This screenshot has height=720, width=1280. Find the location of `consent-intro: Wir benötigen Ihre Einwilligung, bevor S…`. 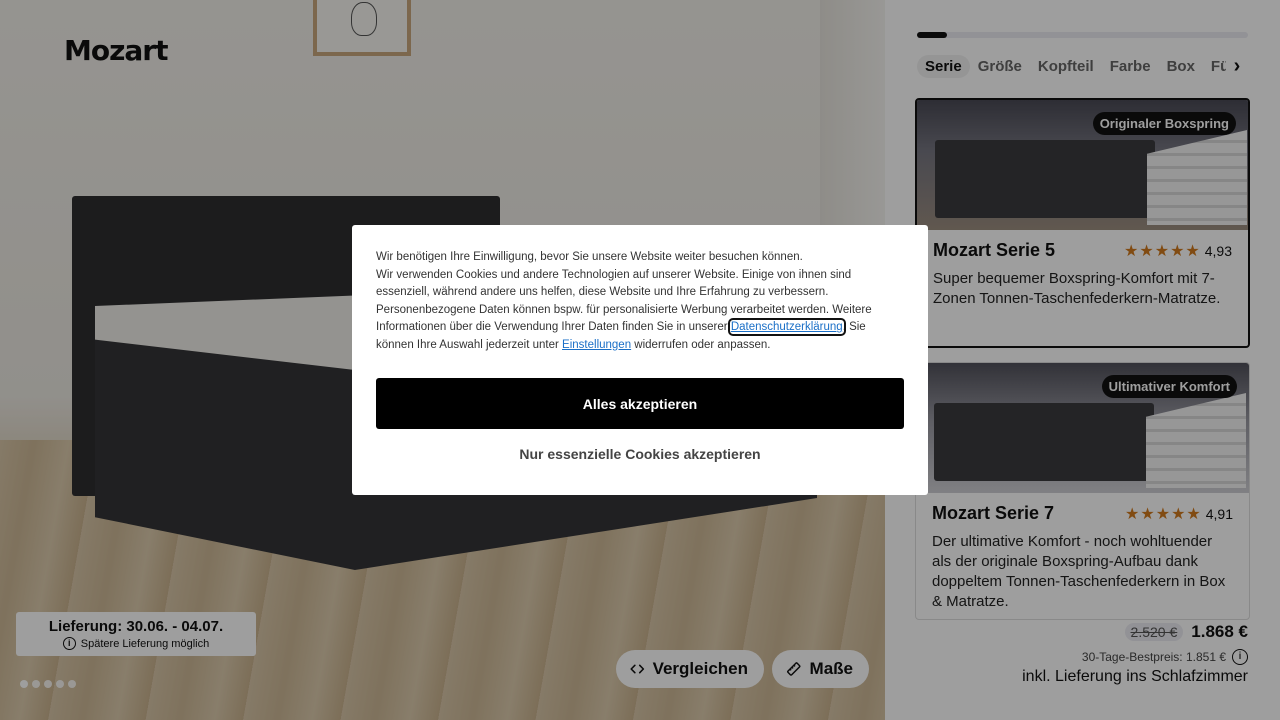

consent-intro: Wir benötigen Ihre Einwilligung, bevor S… is located at coordinates (589, 257).